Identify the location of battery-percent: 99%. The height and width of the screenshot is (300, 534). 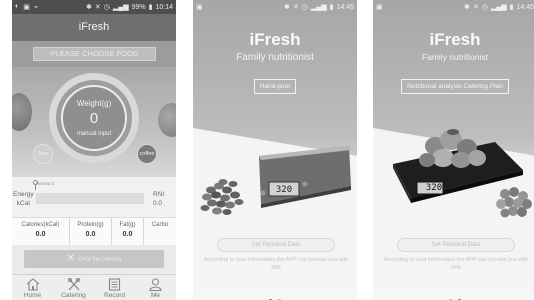
(138, 7).